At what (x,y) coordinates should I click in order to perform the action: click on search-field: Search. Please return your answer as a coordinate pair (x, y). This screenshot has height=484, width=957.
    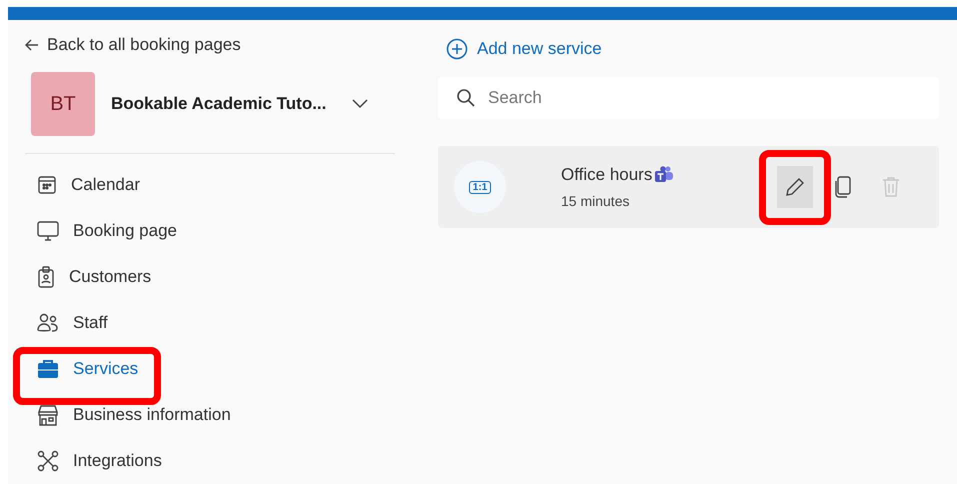
    Looking at the image, I should click on (688, 98).